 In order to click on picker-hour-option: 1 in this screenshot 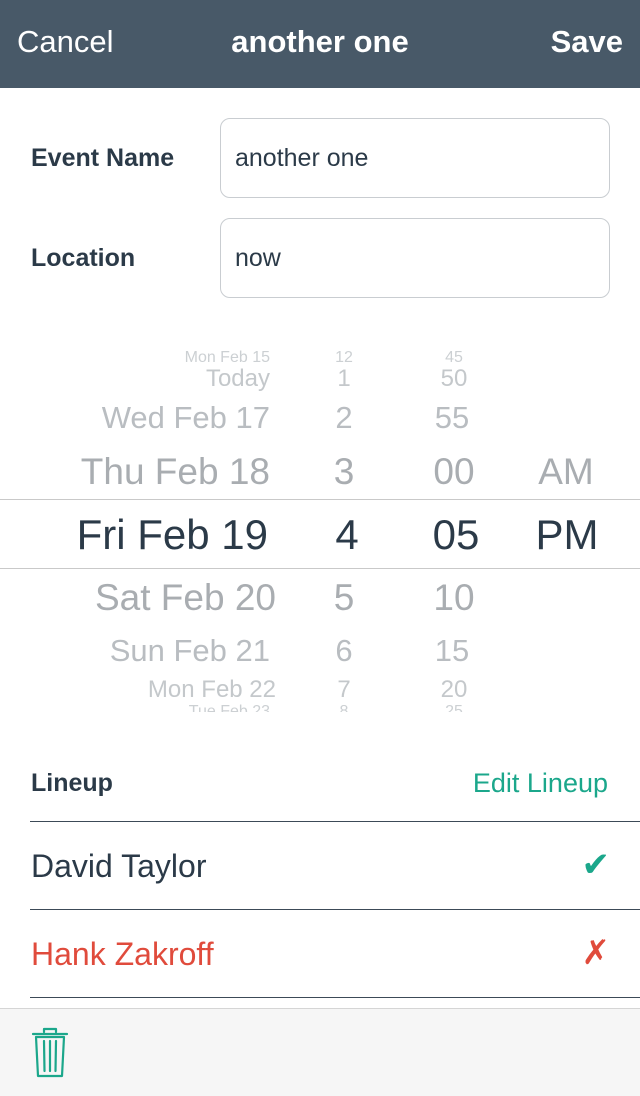, I will do `click(343, 379)`.